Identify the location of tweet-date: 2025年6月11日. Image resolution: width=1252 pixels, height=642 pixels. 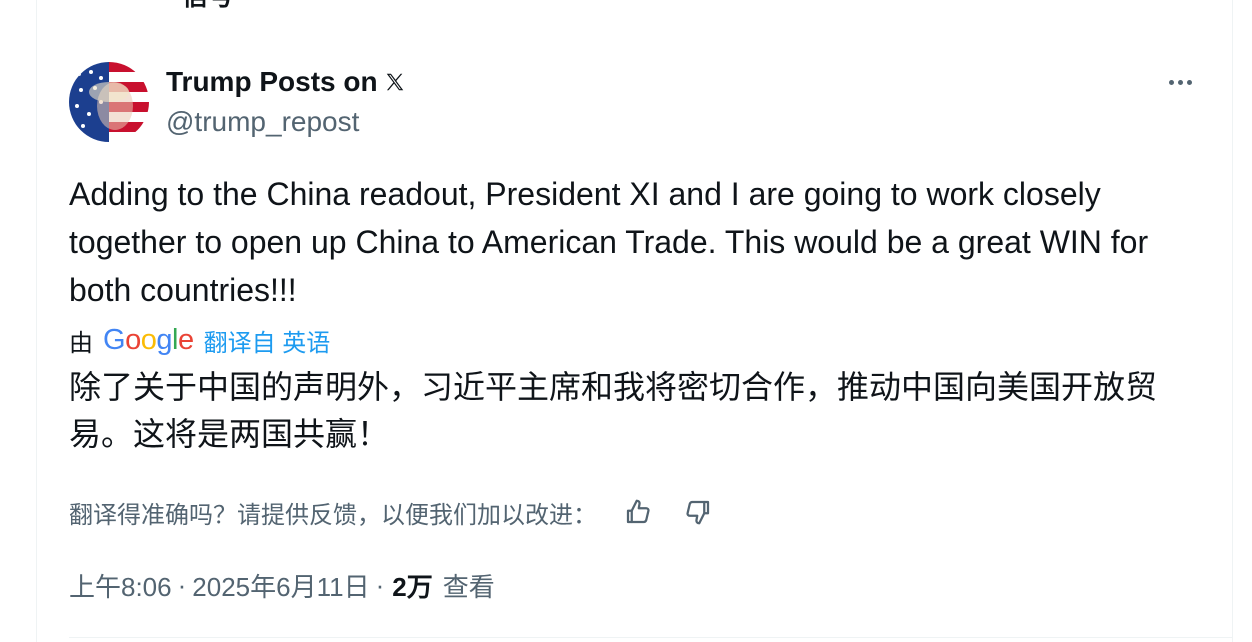
(280, 585).